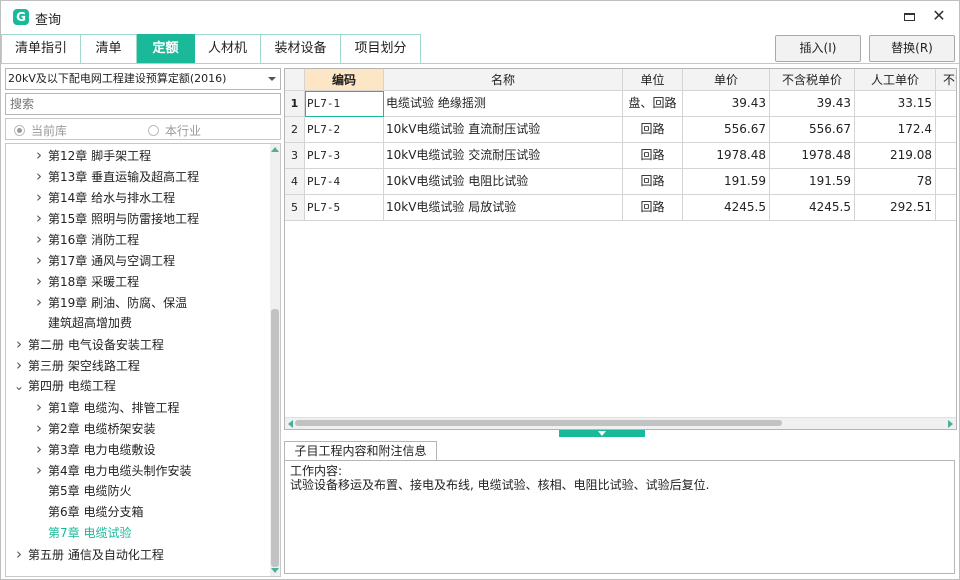  What do you see at coordinates (812, 104) in the screenshot?
I see `grid-cell-price-ex-tax: 39.43` at bounding box center [812, 104].